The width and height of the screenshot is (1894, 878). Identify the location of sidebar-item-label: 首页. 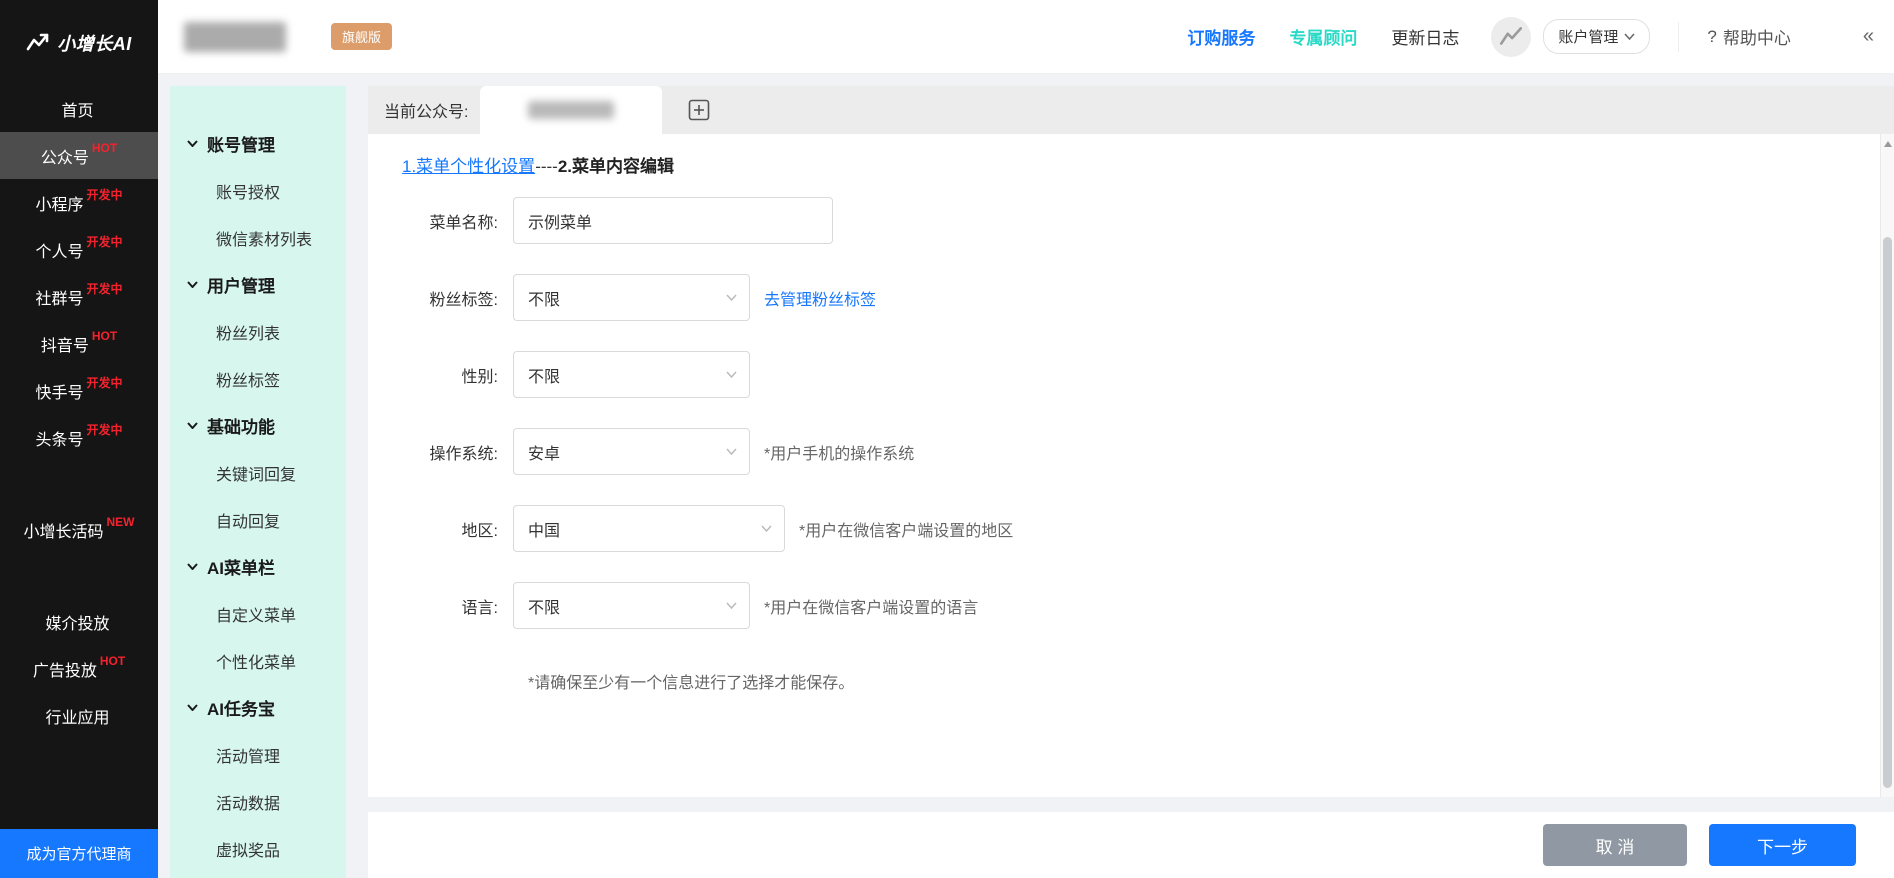
(77, 111).